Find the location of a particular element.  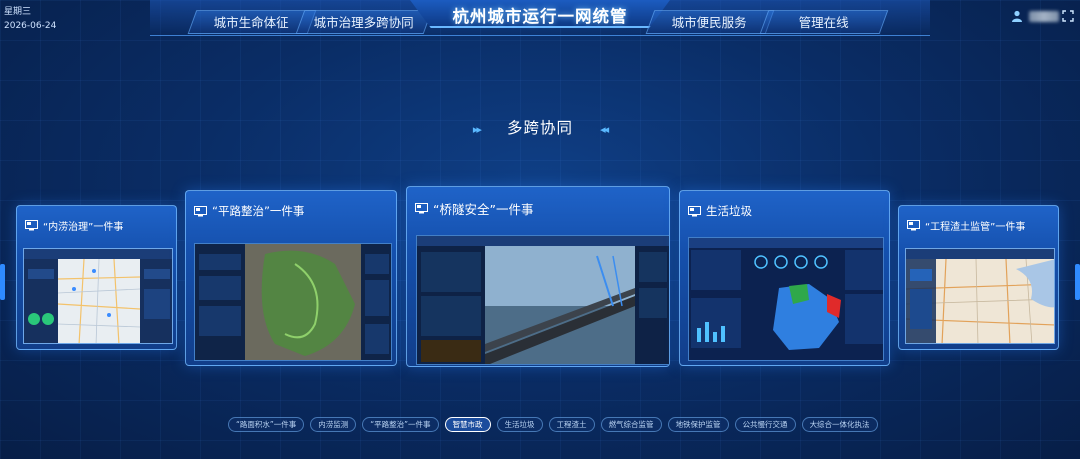

nav-tab-management-online: 管理在线 is located at coordinates (824, 22).